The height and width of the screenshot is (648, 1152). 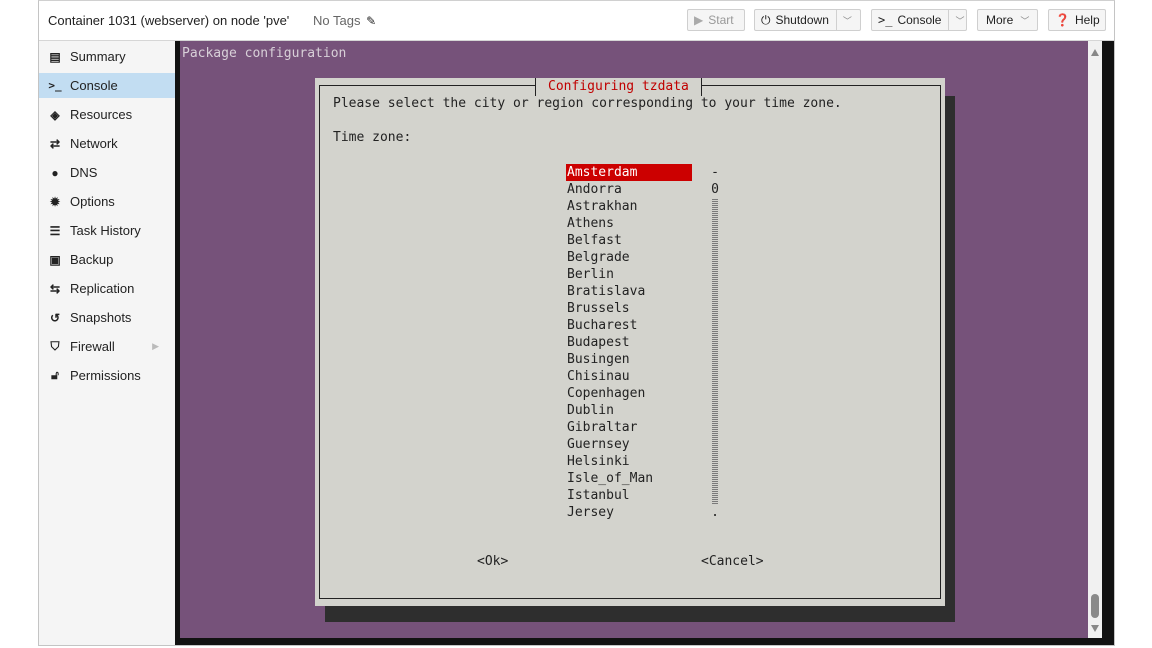 What do you see at coordinates (631, 308) in the screenshot?
I see `list-item: Brussels` at bounding box center [631, 308].